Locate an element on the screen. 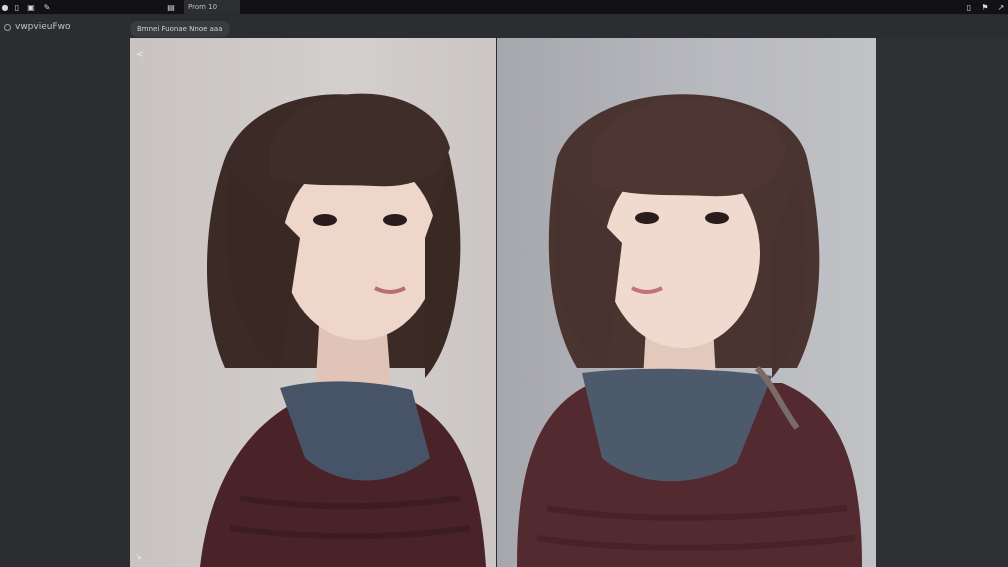  breadcrumb: Bmnei Fuonae Nnoe aaa is located at coordinates (180, 29).